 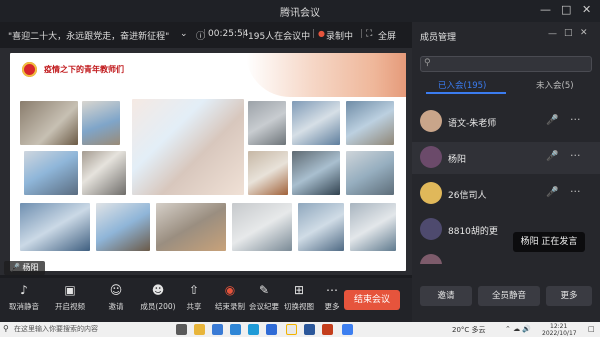 I want to click on panel-title: 成员管理, so click(x=438, y=38).